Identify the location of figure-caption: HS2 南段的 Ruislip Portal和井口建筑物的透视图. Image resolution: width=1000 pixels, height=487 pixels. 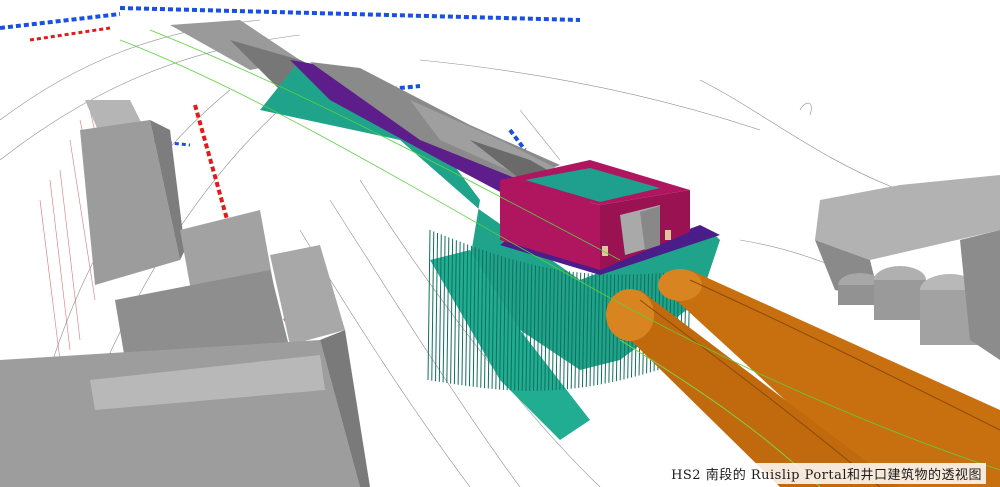
(826, 473).